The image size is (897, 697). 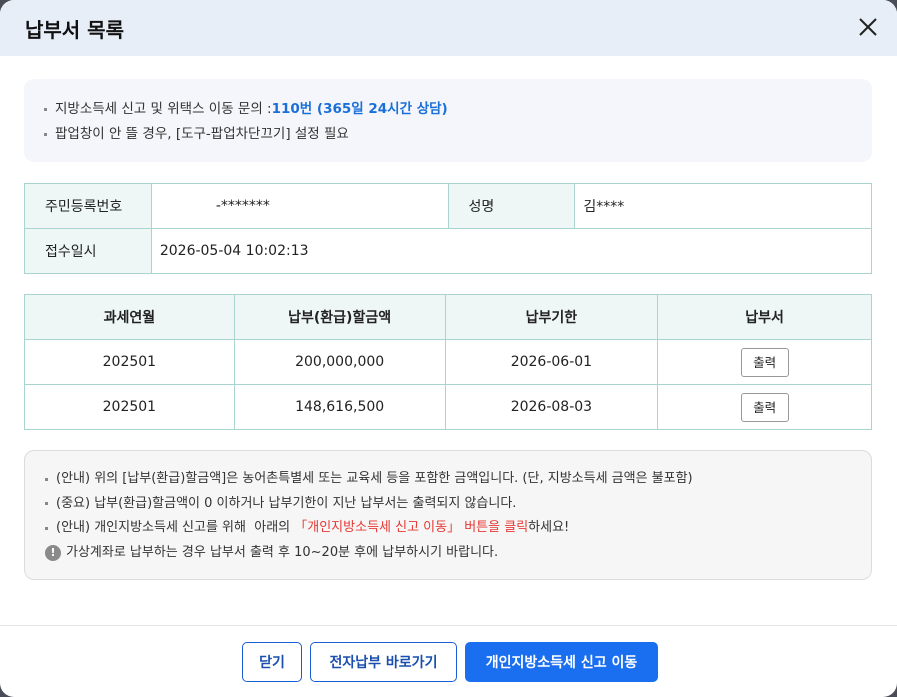 I want to click on table-header-row: 과세연월 납부(환급)할금액 납부기한 납부서, so click(x=448, y=317).